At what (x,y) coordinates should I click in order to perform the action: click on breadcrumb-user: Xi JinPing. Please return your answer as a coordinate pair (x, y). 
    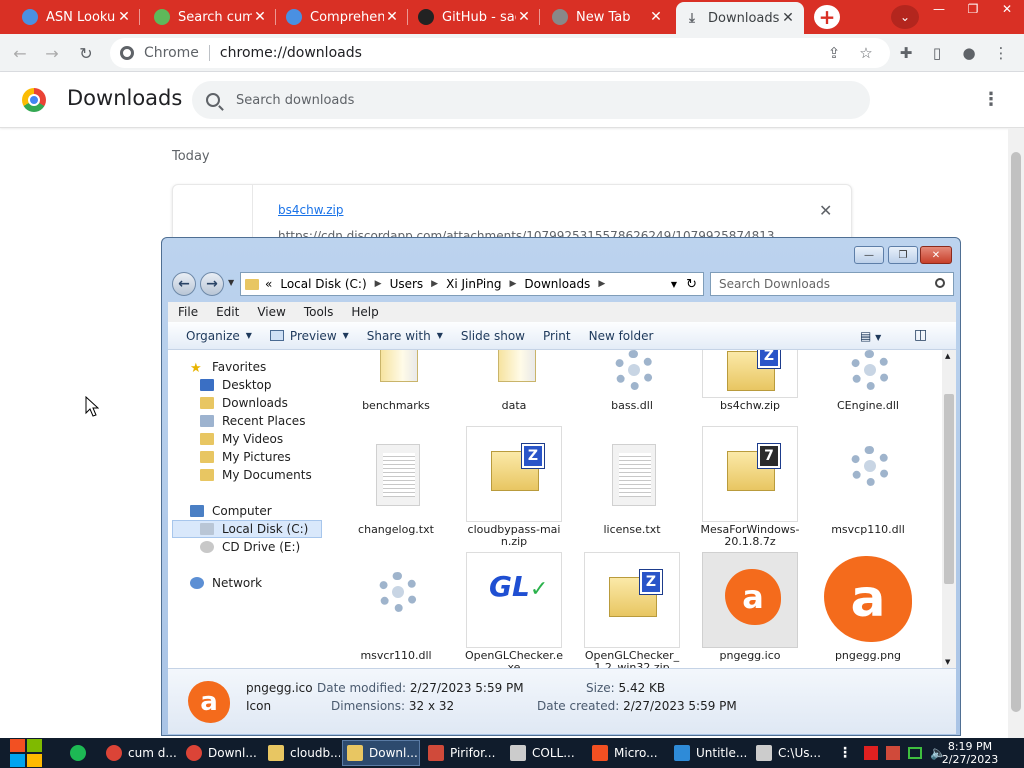
    Looking at the image, I should click on (473, 284).